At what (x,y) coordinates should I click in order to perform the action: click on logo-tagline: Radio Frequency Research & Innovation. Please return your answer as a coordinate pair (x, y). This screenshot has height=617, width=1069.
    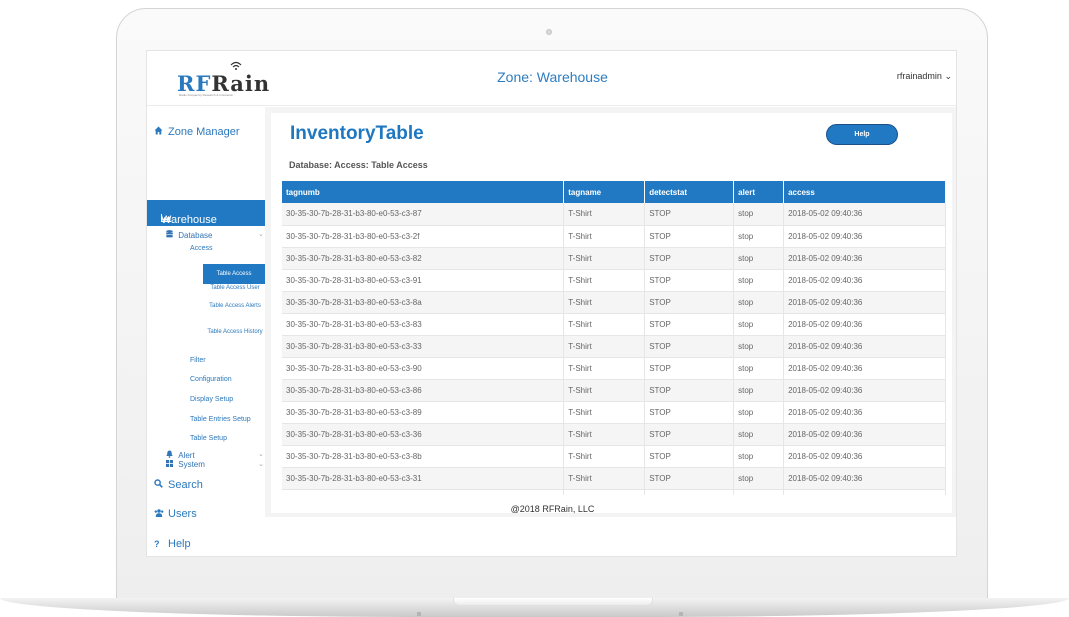
    Looking at the image, I should click on (206, 95).